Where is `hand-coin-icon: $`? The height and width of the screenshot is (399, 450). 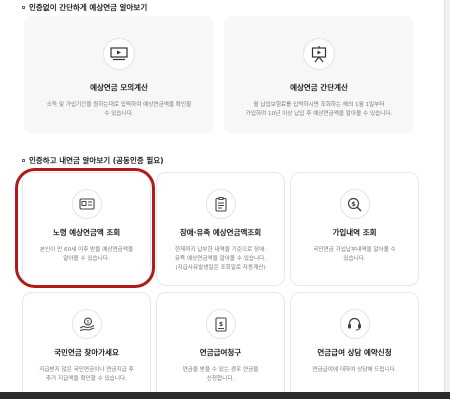 hand-coin-icon: $ is located at coordinates (86, 324).